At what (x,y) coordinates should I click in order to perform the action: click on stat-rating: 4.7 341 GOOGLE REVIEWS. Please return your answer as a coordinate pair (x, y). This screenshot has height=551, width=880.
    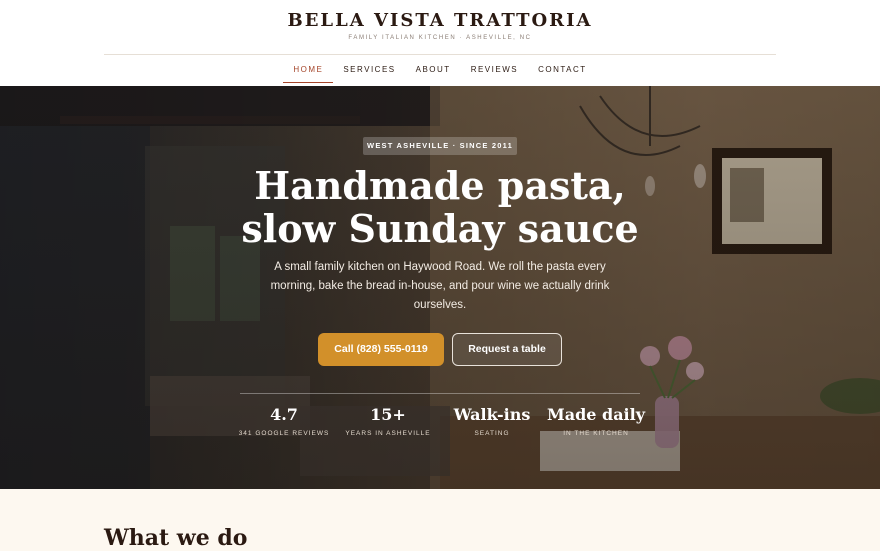
    Looking at the image, I should click on (284, 420).